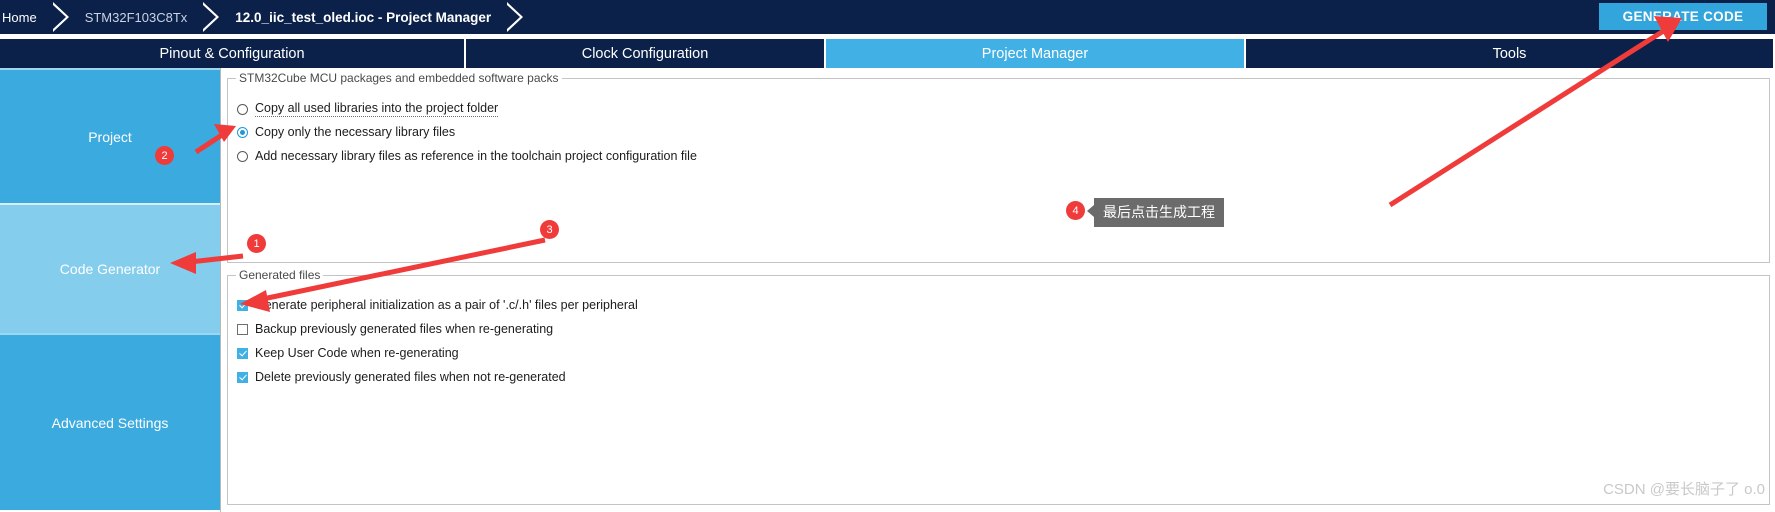 The image size is (1775, 512). What do you see at coordinates (110, 421) in the screenshot?
I see `sidebar-item-advanced-settings: Advanced Settings` at bounding box center [110, 421].